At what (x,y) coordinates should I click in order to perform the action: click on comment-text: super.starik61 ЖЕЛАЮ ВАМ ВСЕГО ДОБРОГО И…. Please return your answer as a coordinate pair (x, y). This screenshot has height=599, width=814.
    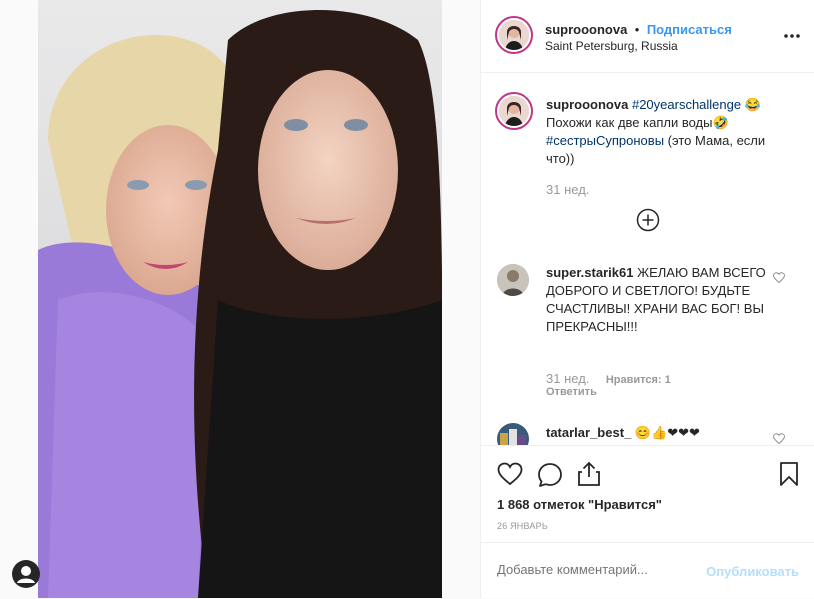
    Looking at the image, I should click on (661, 300).